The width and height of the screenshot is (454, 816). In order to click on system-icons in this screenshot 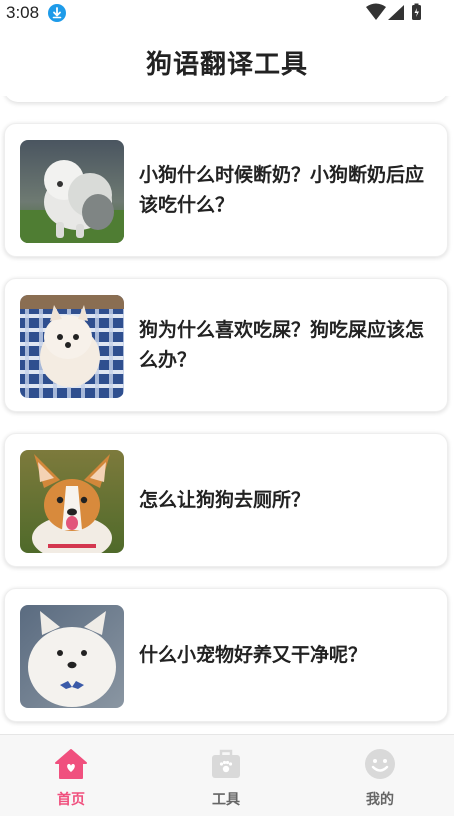, I will do `click(395, 13)`.